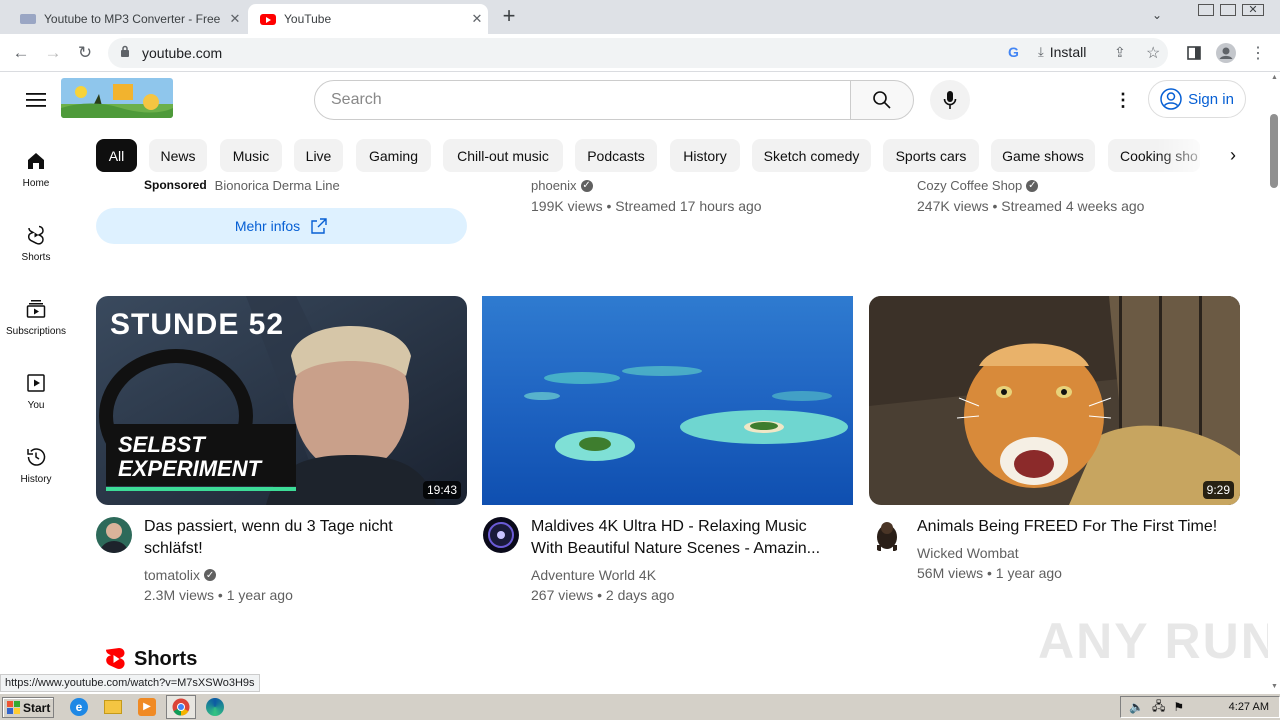 The height and width of the screenshot is (720, 1280). Describe the element at coordinates (969, 185) in the screenshot. I see `channel-name: Cozy Coffee Shop` at that location.